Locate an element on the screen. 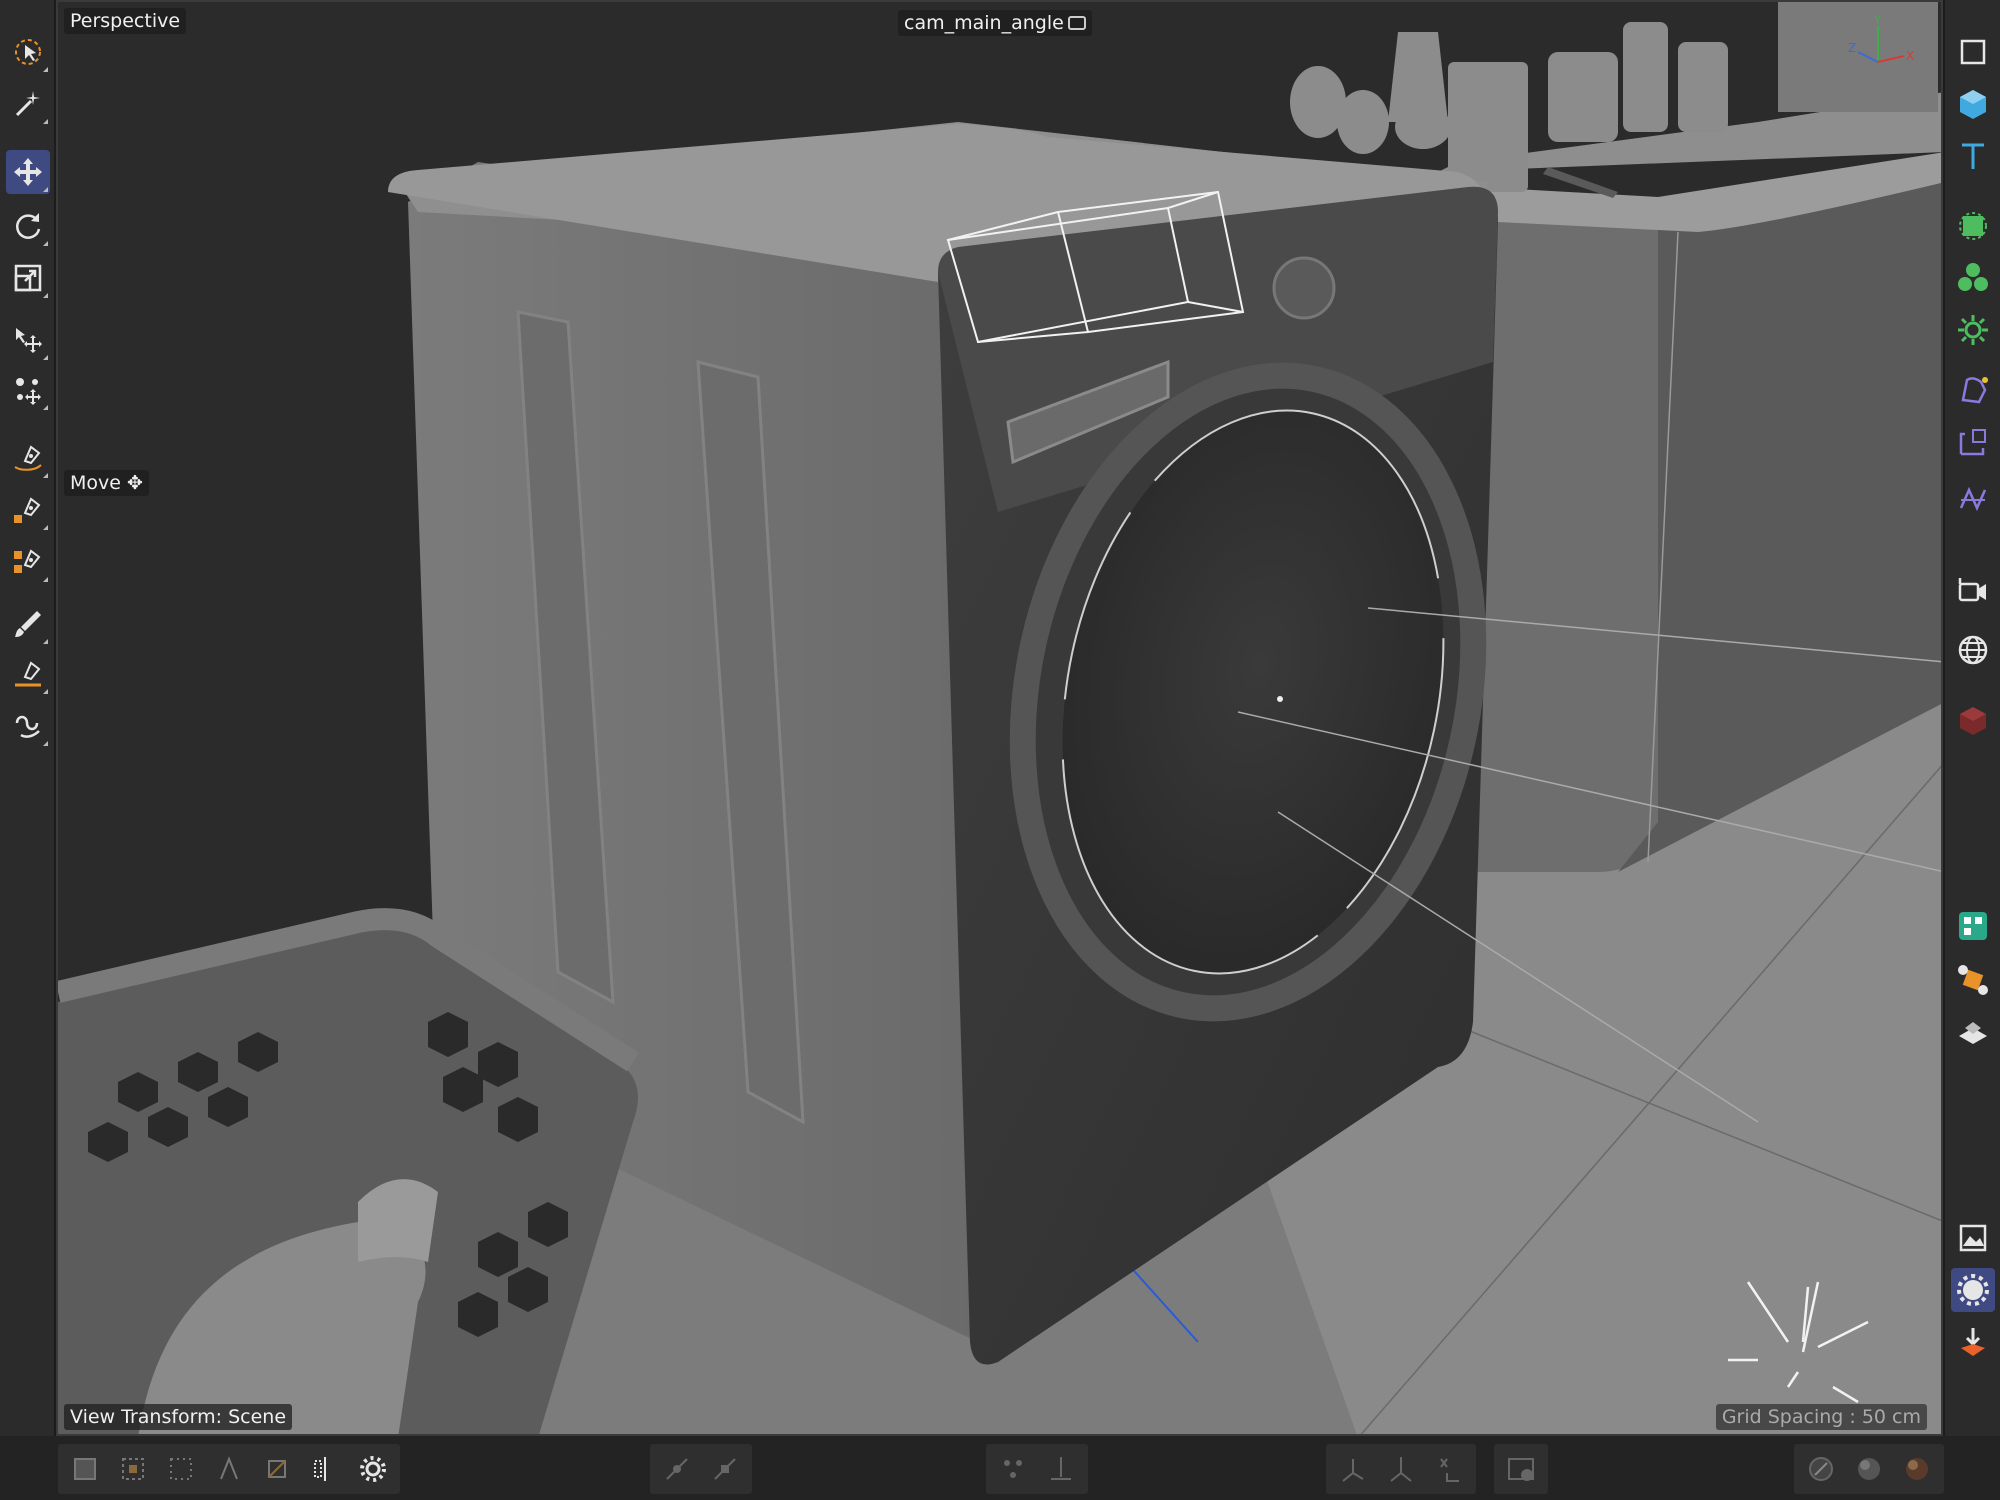 This screenshot has width=2000, height=1500. shading-button is located at coordinates (1821, 1469).